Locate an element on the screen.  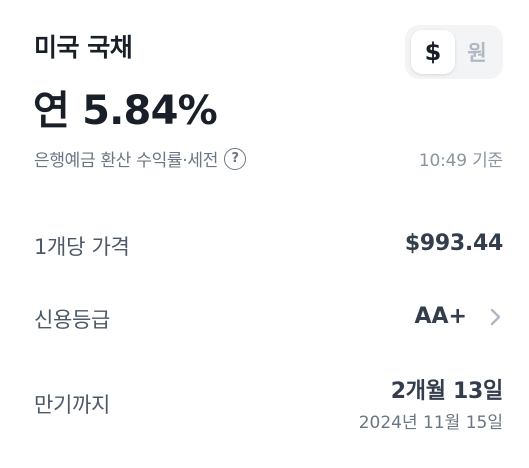
question-circle-icon: ? is located at coordinates (235, 158).